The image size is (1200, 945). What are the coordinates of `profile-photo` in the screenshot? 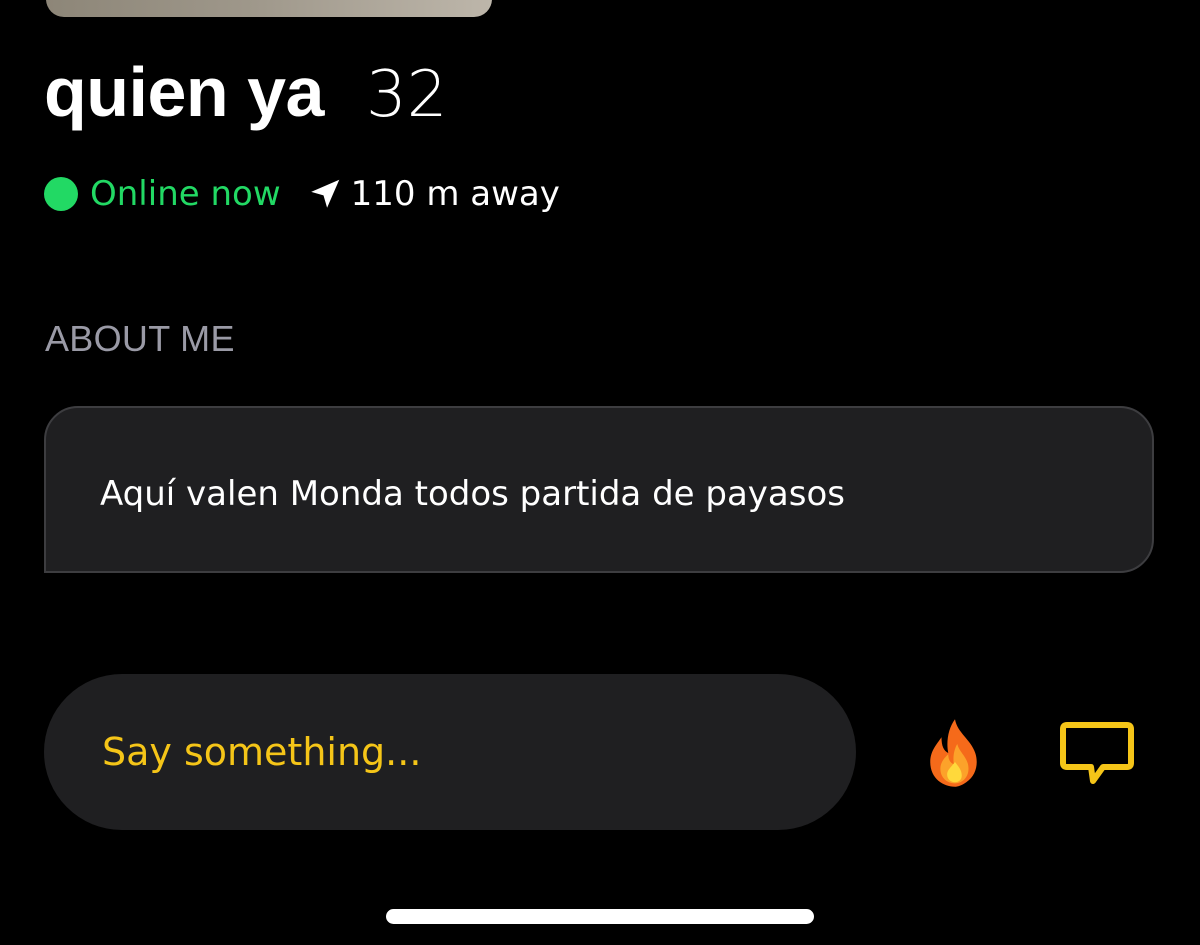 It's located at (269, 8).